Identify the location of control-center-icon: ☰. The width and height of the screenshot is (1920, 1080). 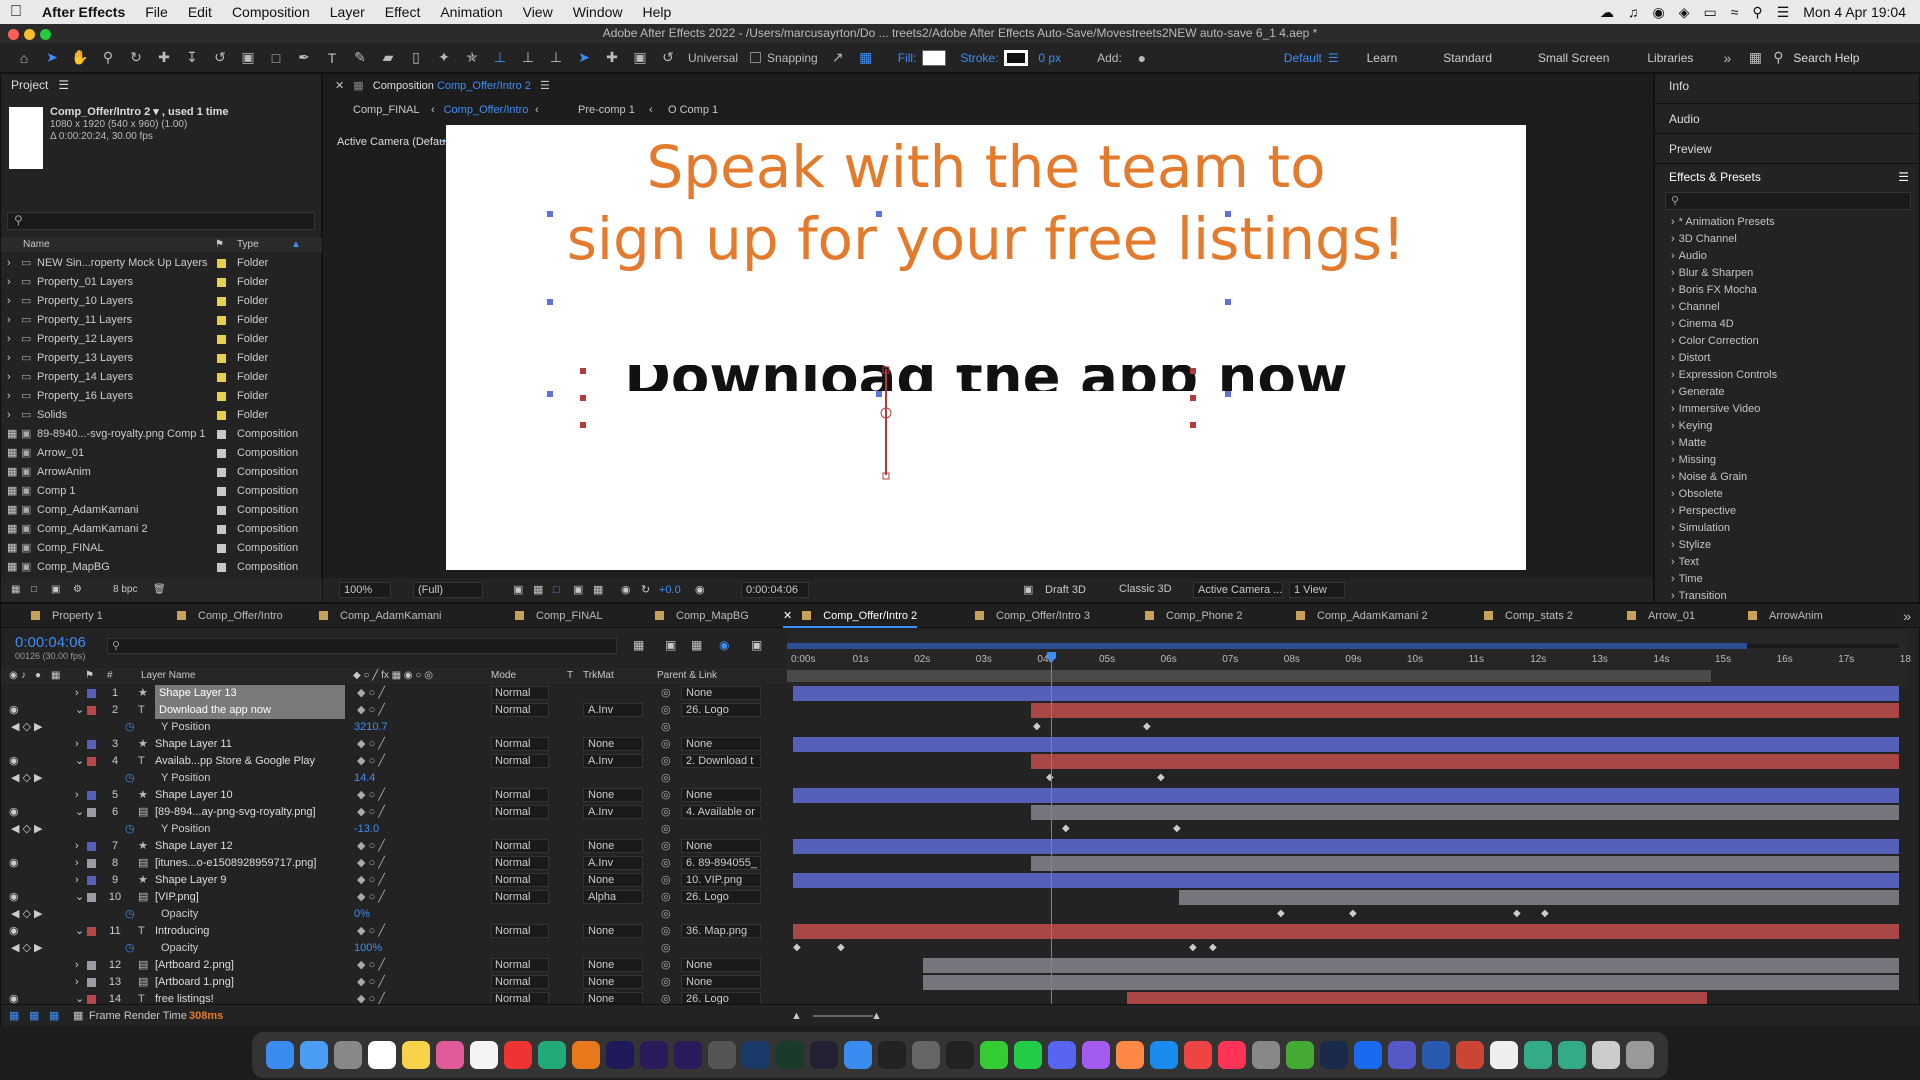
(1783, 12).